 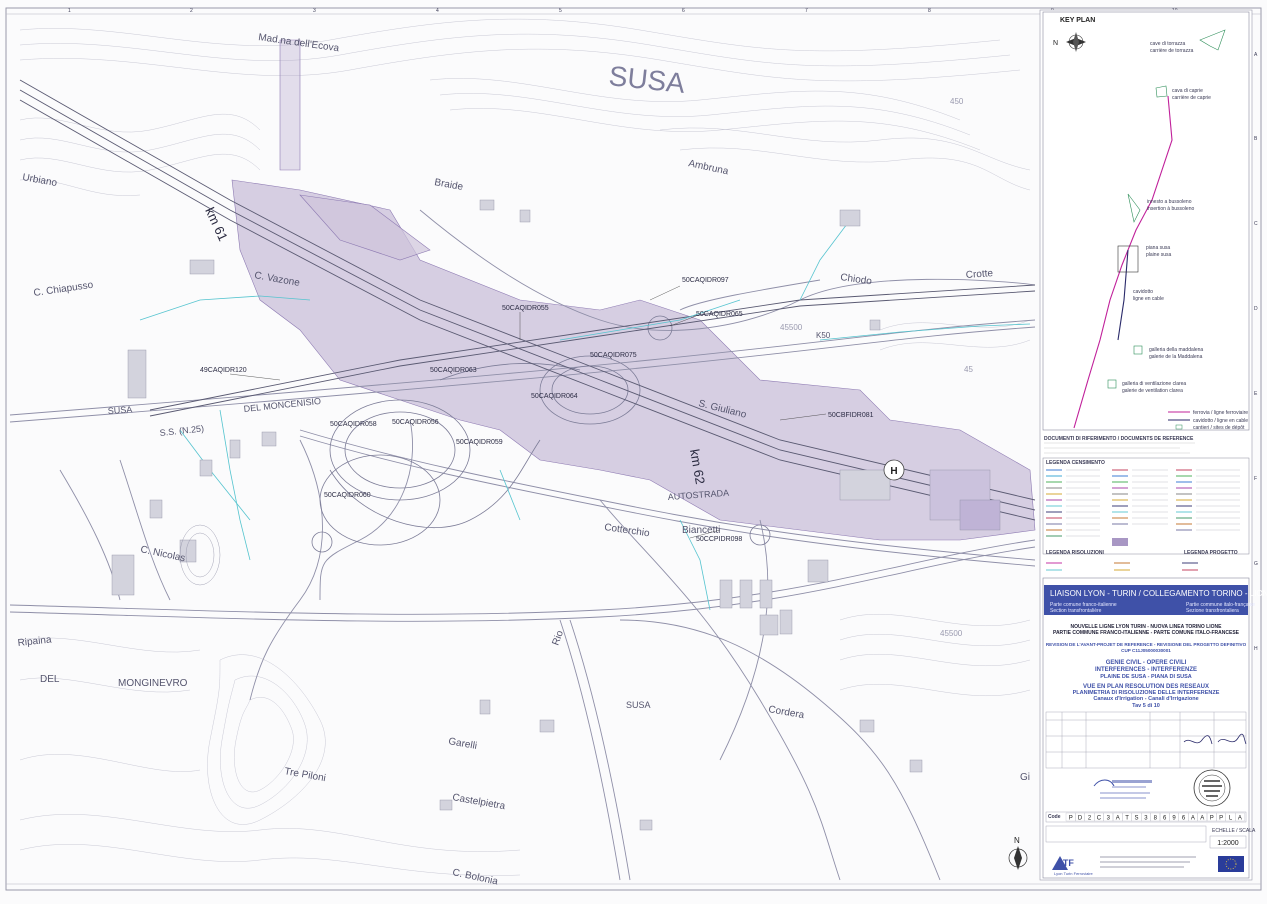 I want to click on label-contour-2: 45, so click(x=968, y=369).